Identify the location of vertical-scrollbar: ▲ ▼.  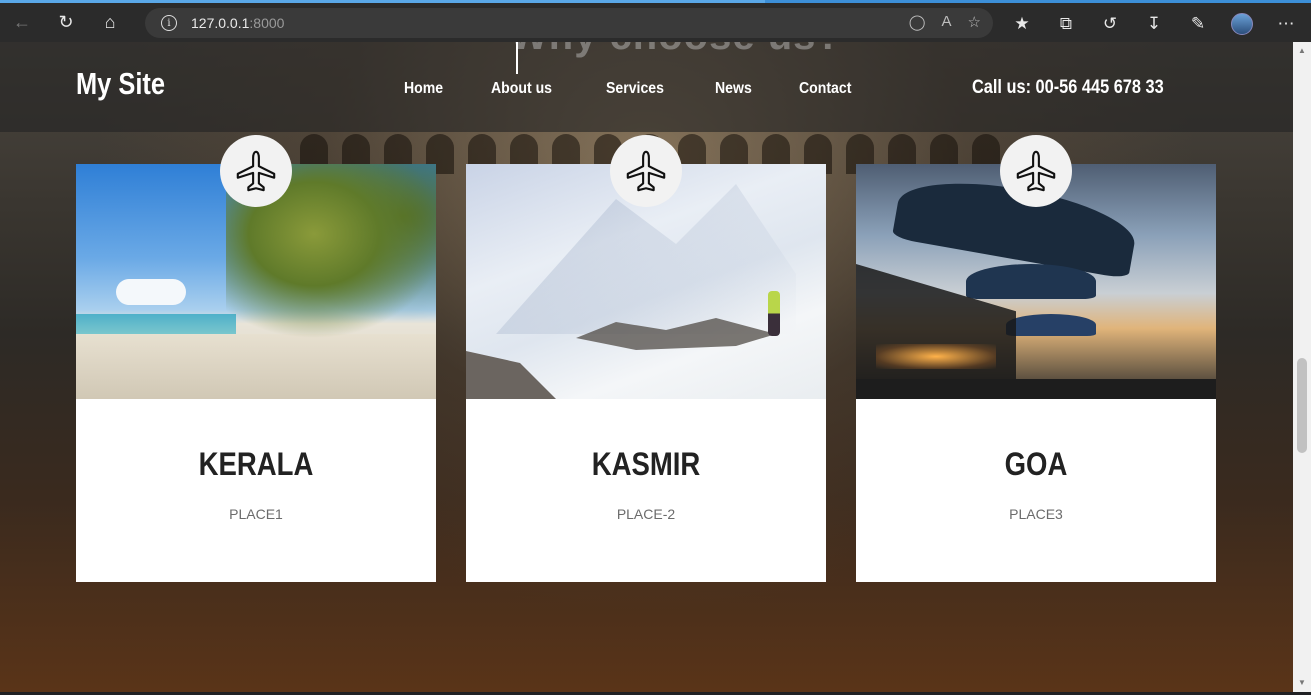
(1302, 367).